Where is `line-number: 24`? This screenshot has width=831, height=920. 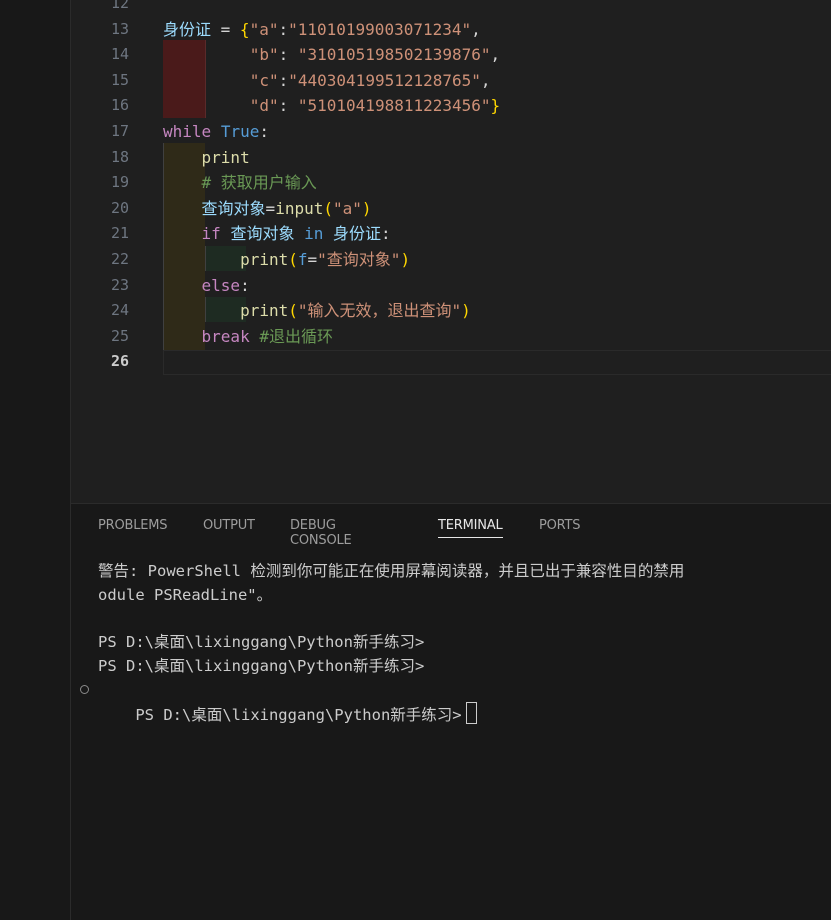
line-number: 24 is located at coordinates (119, 310).